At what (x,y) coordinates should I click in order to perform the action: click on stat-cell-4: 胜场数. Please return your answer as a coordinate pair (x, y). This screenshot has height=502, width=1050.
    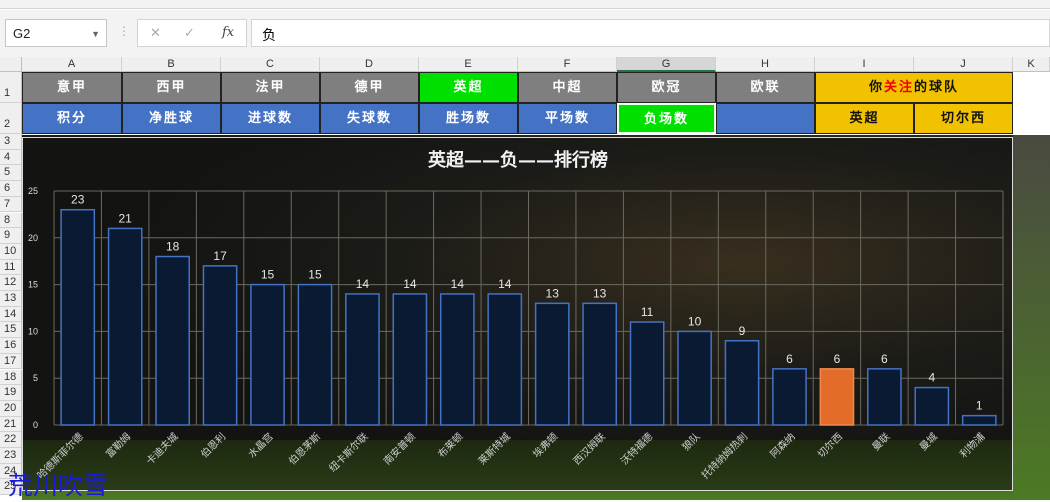
    Looking at the image, I should click on (468, 118).